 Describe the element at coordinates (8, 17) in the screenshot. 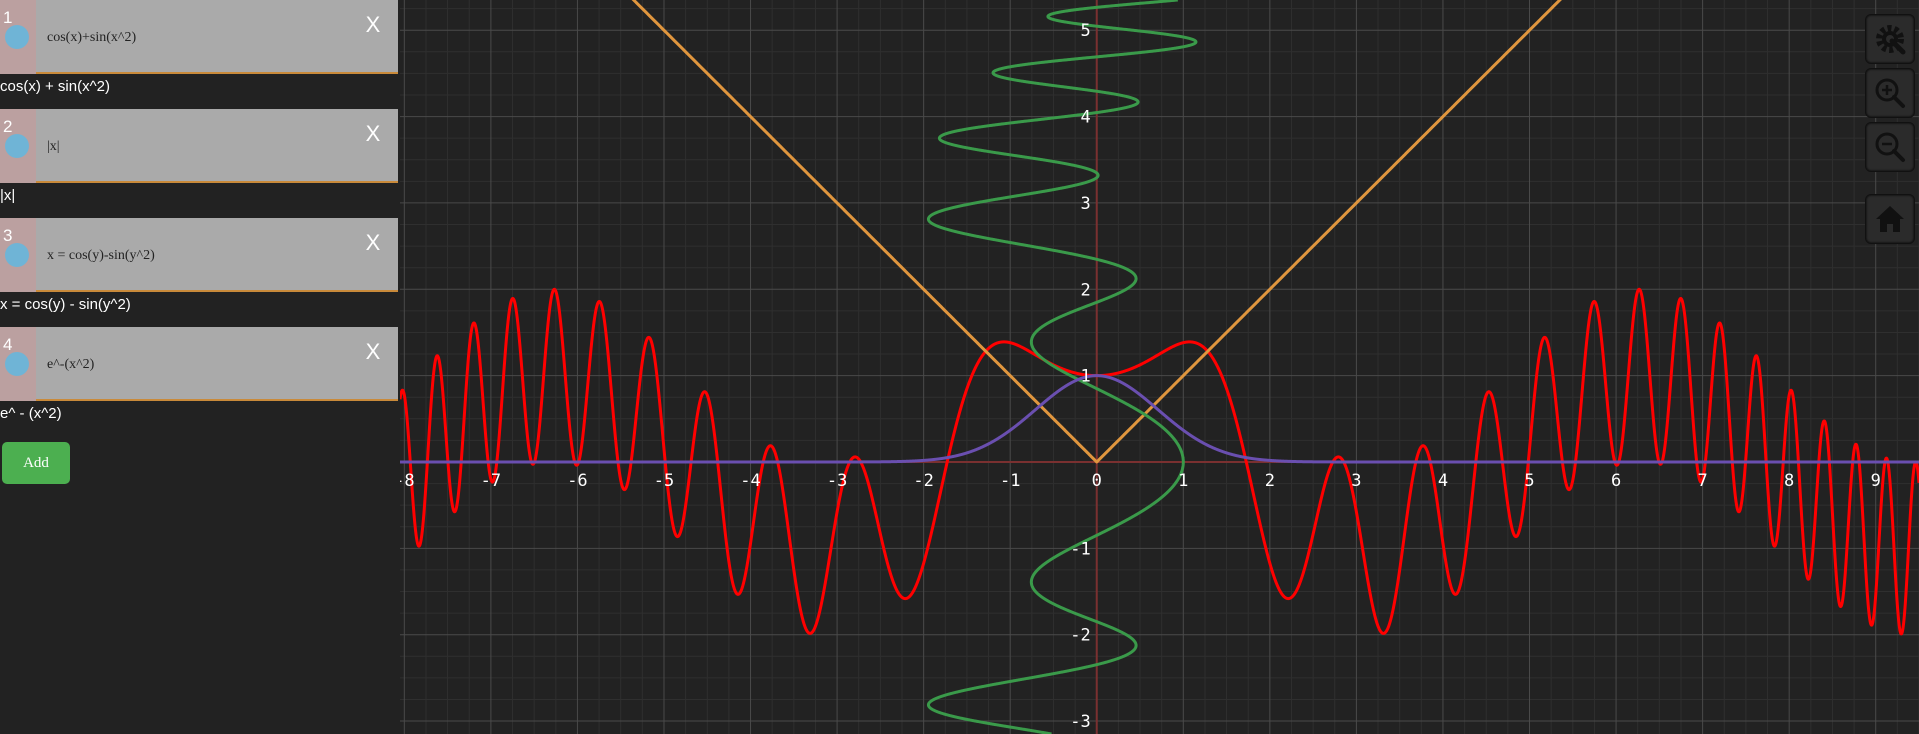

I see `expression-number: 1` at that location.